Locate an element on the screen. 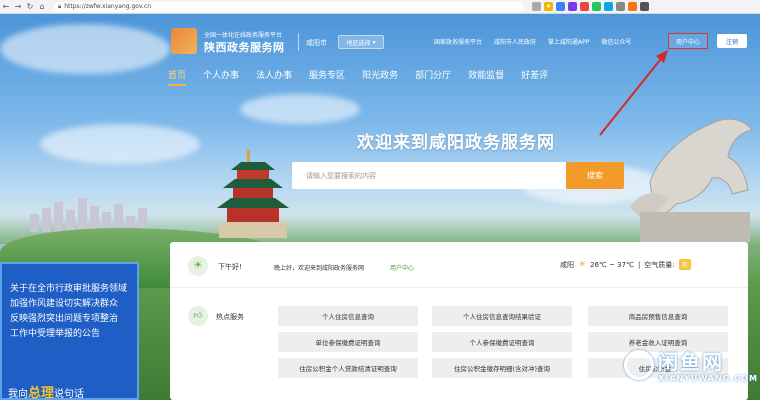 This screenshot has height=400, width=760. nav-item-rating: 好差评 is located at coordinates (534, 77).